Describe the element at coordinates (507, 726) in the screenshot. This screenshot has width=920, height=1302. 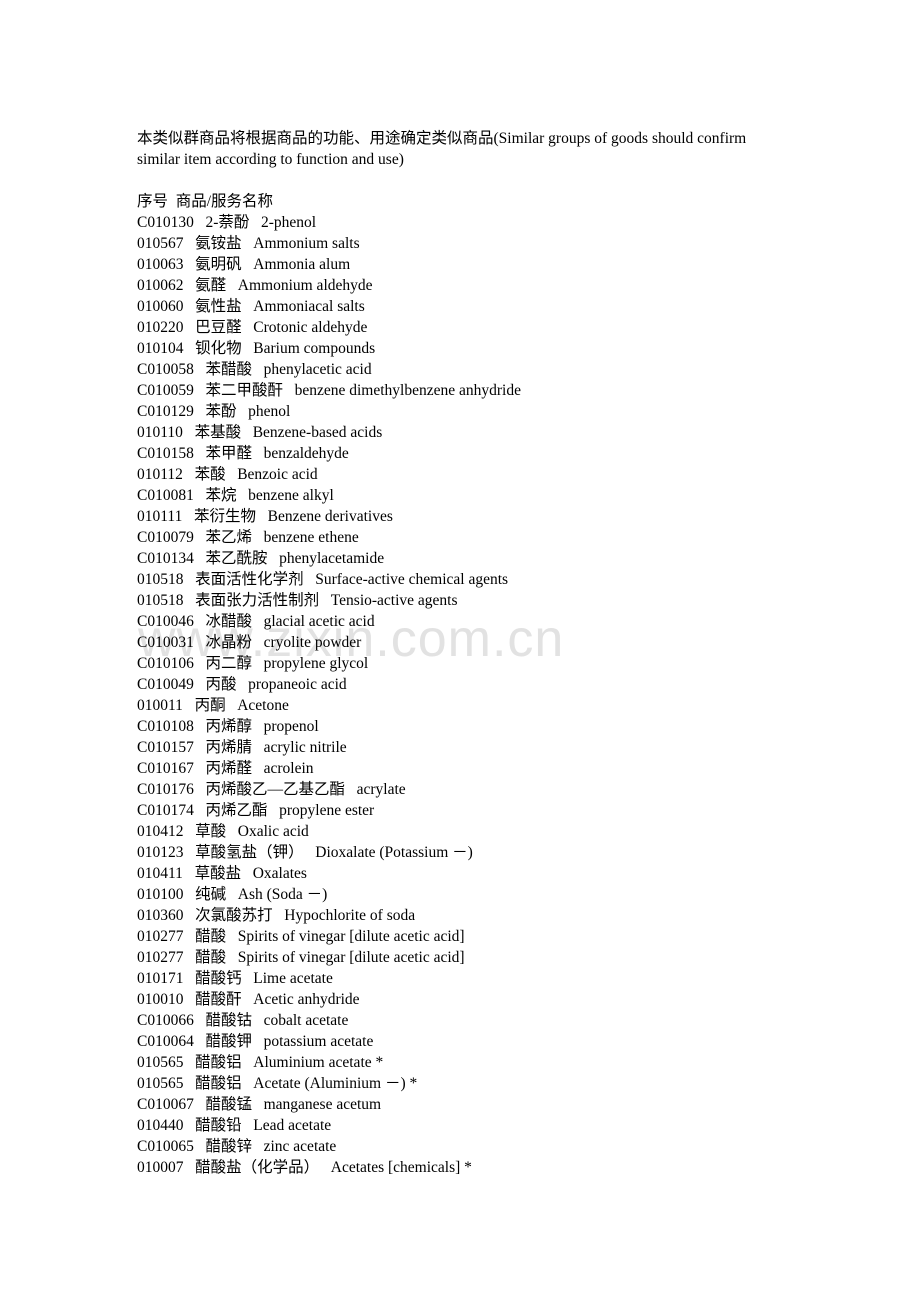
I see `entry-row: C010108 丙烯醇 propenol` at that location.